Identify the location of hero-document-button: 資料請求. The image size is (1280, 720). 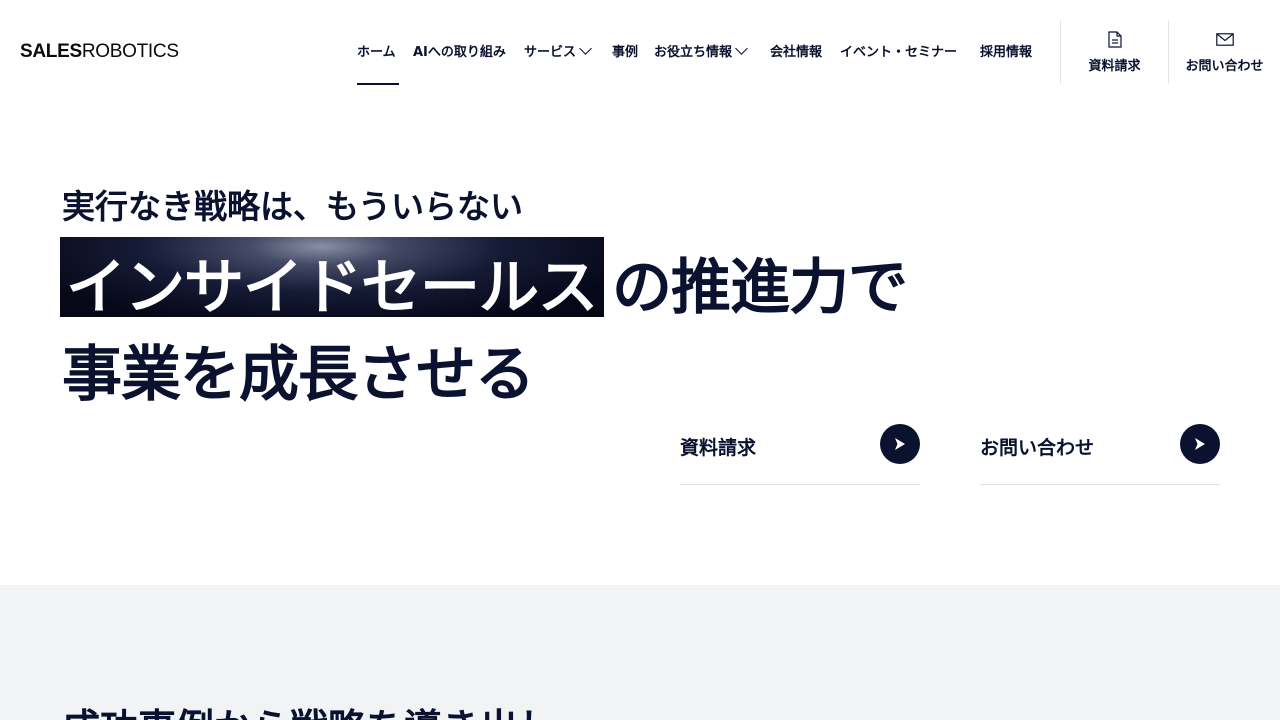
(800, 454).